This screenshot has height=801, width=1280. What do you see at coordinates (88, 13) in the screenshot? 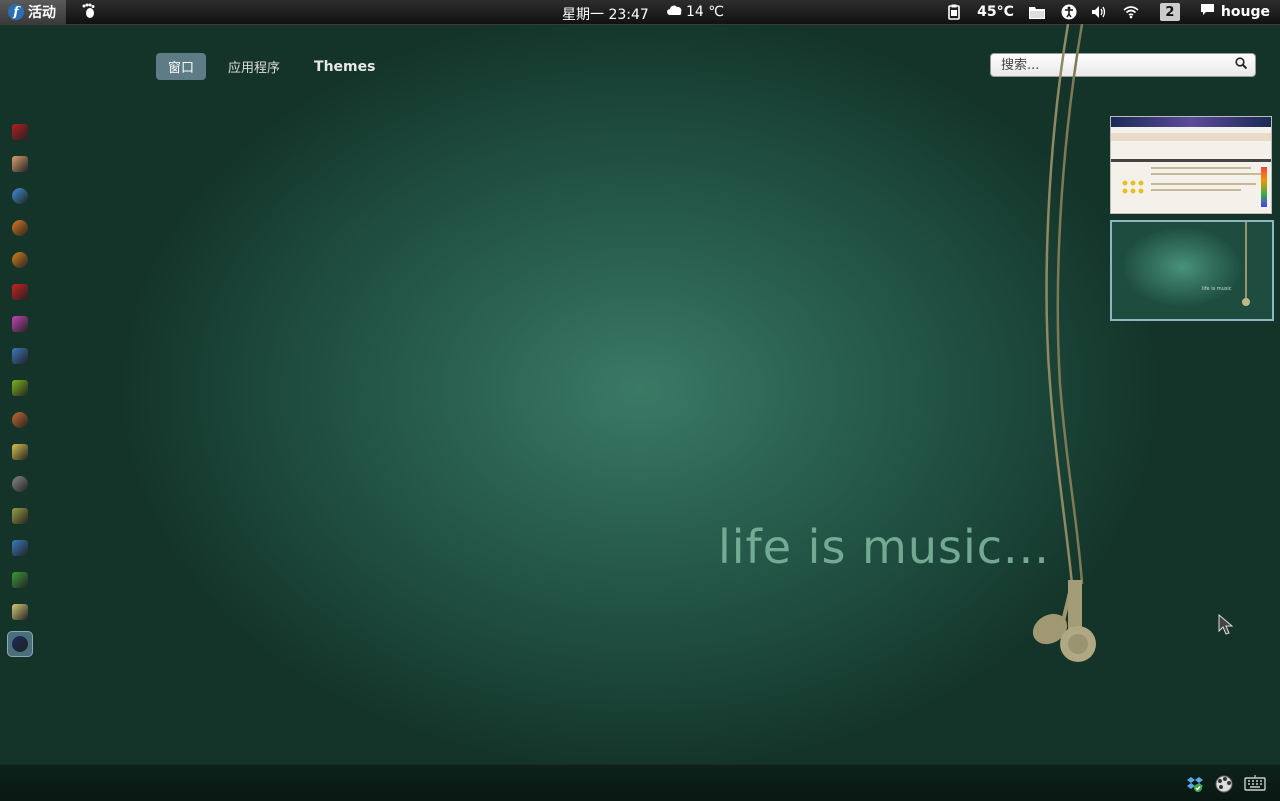
I see `gnome-foot-icon` at bounding box center [88, 13].